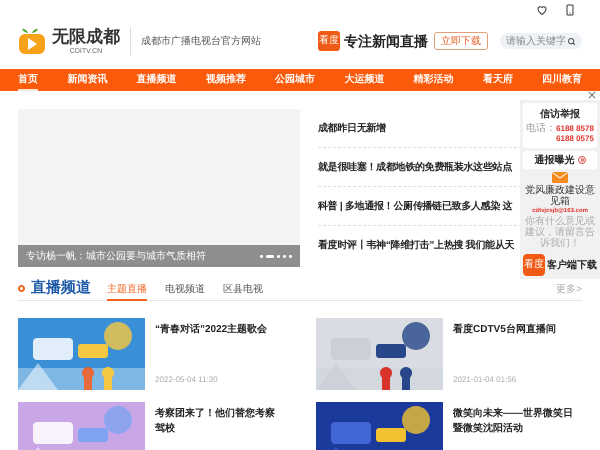 The image size is (600, 450). Describe the element at coordinates (185, 291) in the screenshot. I see `section-tab: 电视频道` at that location.